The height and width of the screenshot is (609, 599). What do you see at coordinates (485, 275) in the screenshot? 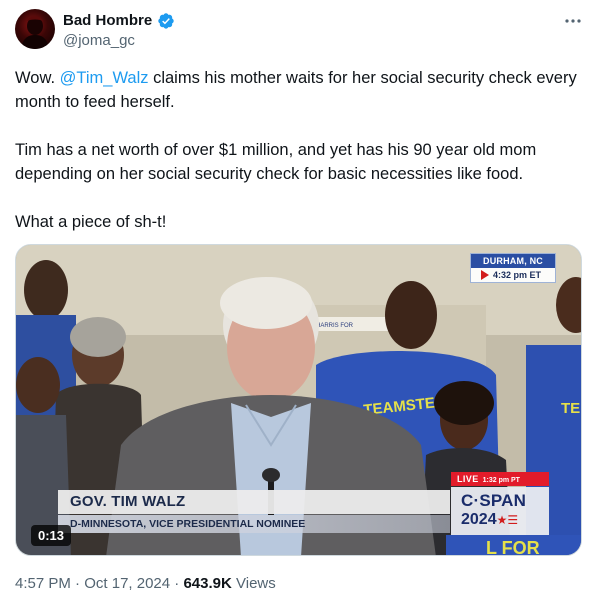
I see `play-arrow-icon` at bounding box center [485, 275].